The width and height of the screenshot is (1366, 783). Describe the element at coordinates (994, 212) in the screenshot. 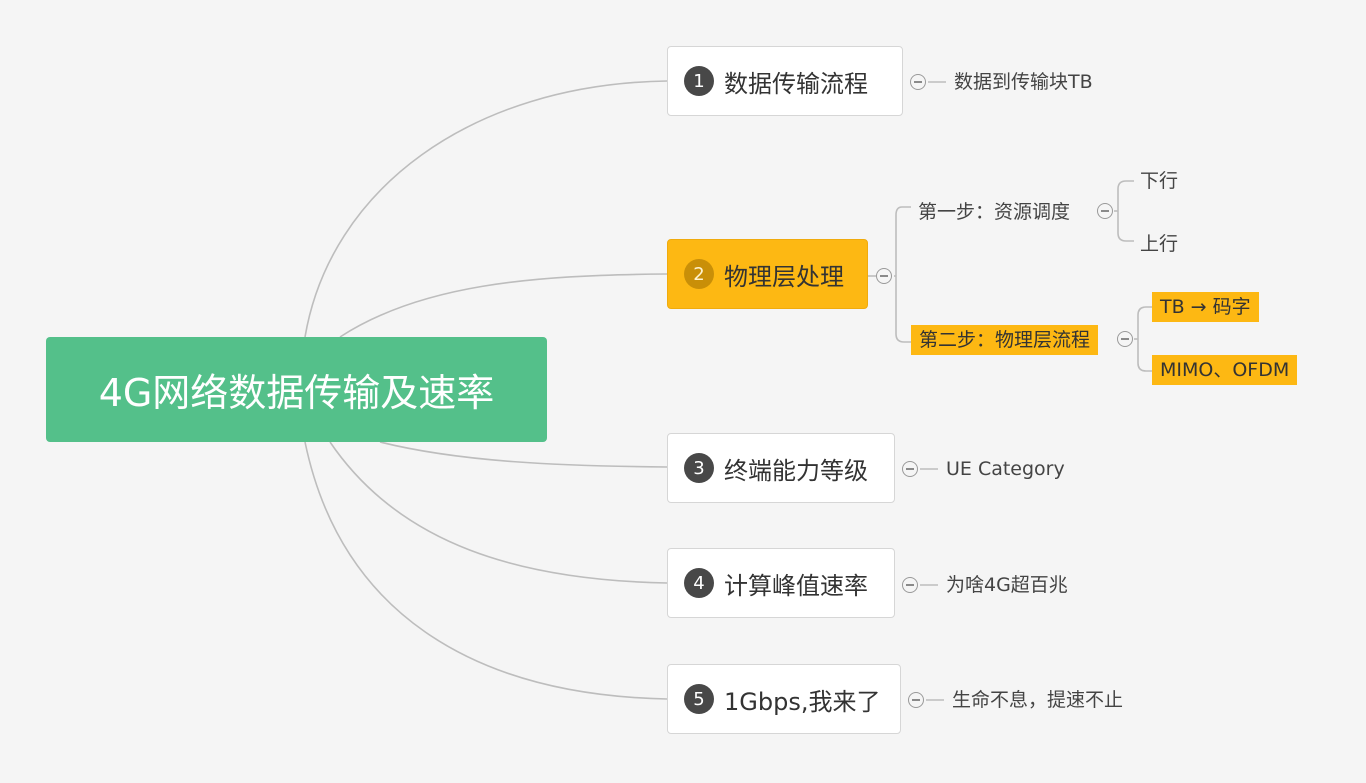

I see `step-1-label: 第一步：资源调度` at that location.